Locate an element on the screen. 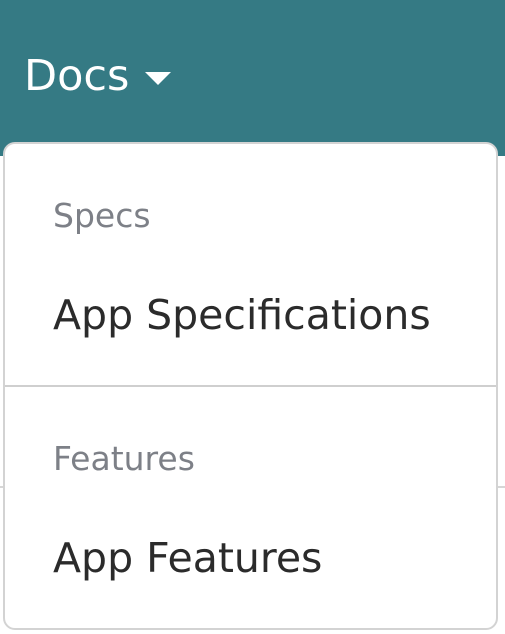  section-header-specs: Specs is located at coordinates (102, 215).